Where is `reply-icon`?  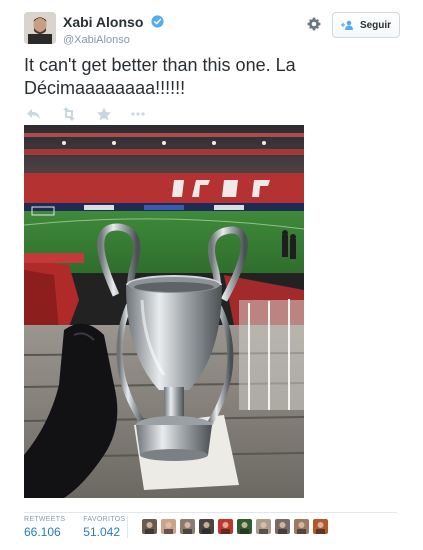
reply-icon is located at coordinates (34, 114).